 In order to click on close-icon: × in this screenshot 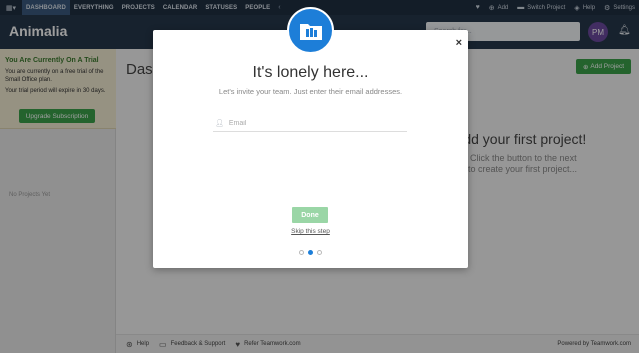, I will do `click(459, 43)`.